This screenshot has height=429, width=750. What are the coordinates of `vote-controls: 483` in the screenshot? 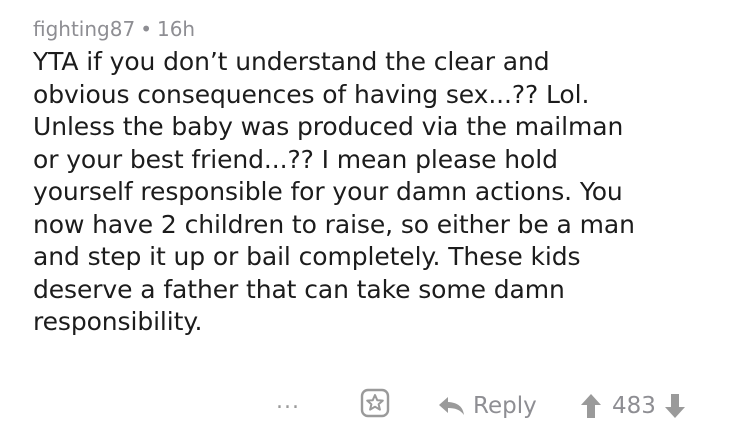 It's located at (633, 406).